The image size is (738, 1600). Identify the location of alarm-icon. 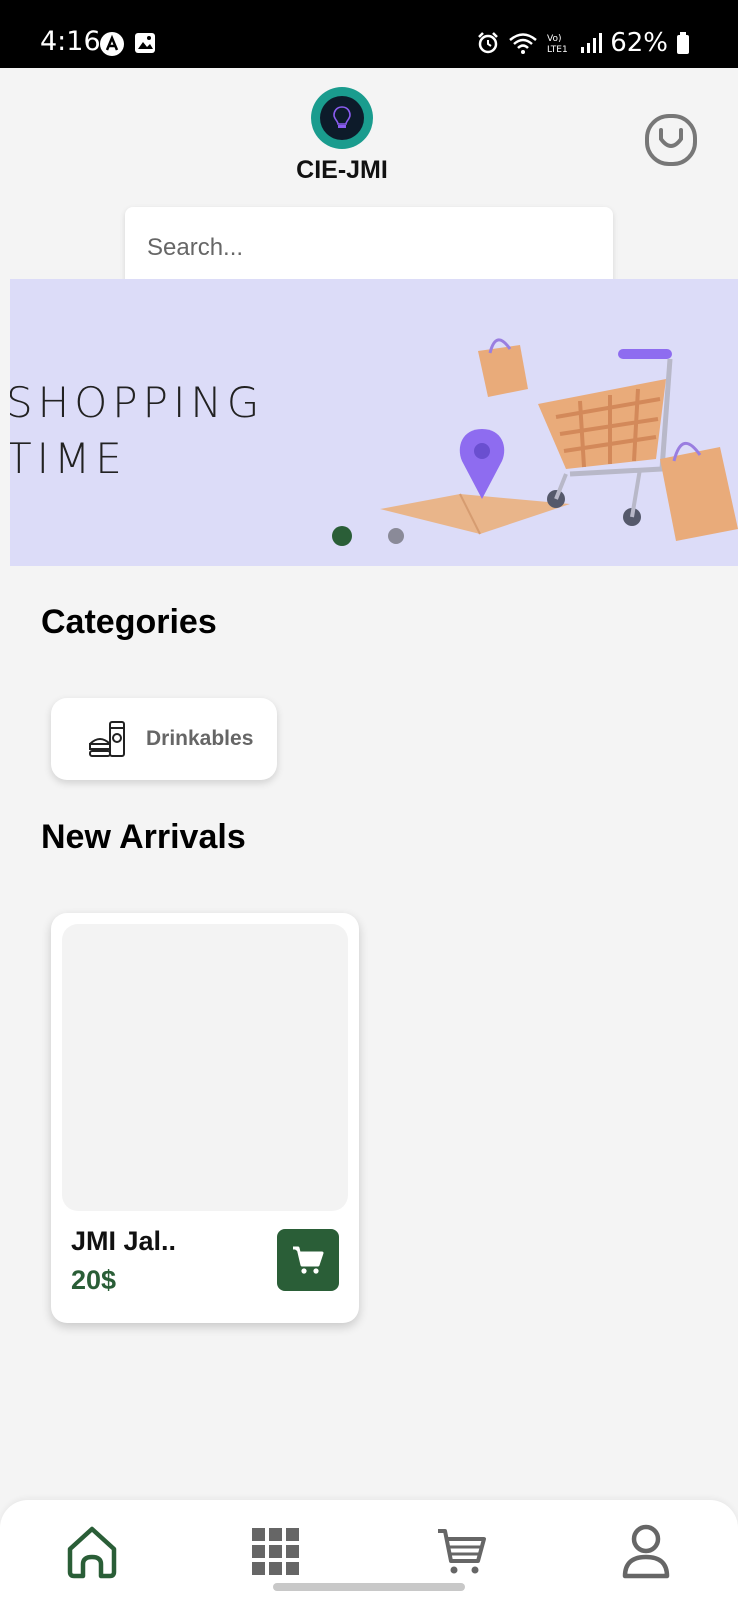
(488, 43).